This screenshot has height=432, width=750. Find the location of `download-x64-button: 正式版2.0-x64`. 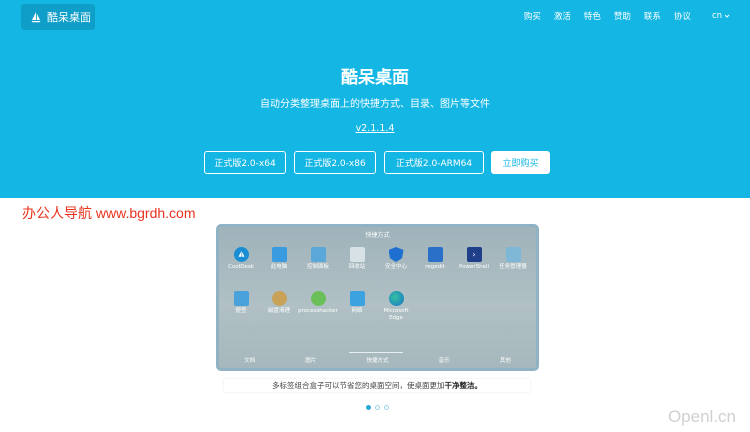

download-x64-button: 正式版2.0-x64 is located at coordinates (245, 162).